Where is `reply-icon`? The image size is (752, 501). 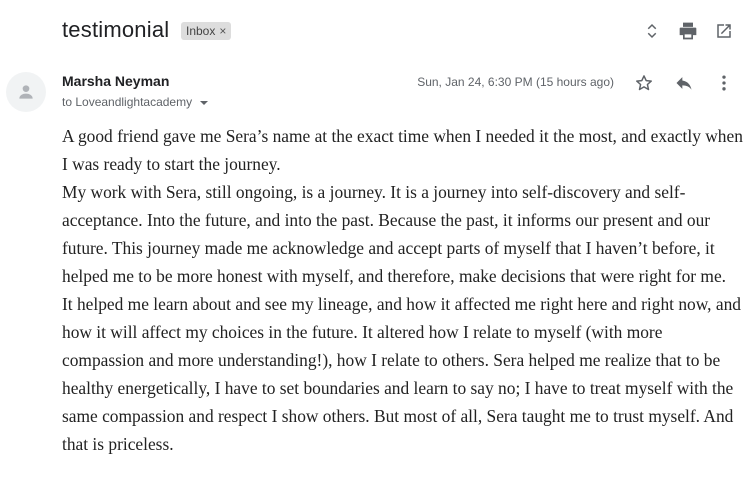
reply-icon is located at coordinates (684, 83).